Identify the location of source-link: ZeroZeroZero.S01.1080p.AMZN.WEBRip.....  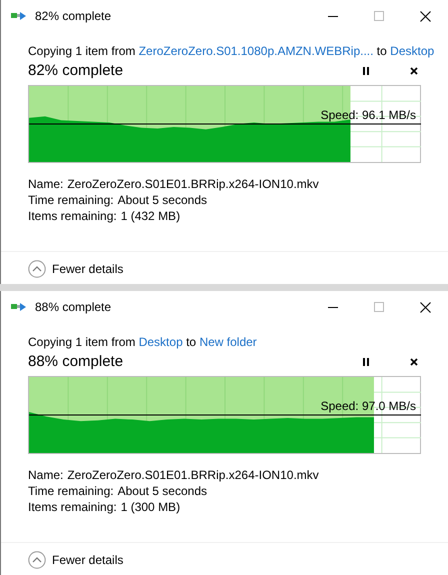
(256, 51).